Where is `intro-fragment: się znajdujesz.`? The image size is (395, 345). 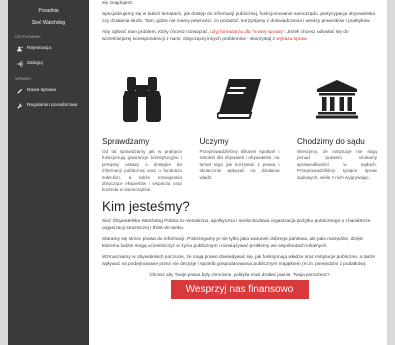 intro-fragment: się znajdujesz. is located at coordinates (118, 3).